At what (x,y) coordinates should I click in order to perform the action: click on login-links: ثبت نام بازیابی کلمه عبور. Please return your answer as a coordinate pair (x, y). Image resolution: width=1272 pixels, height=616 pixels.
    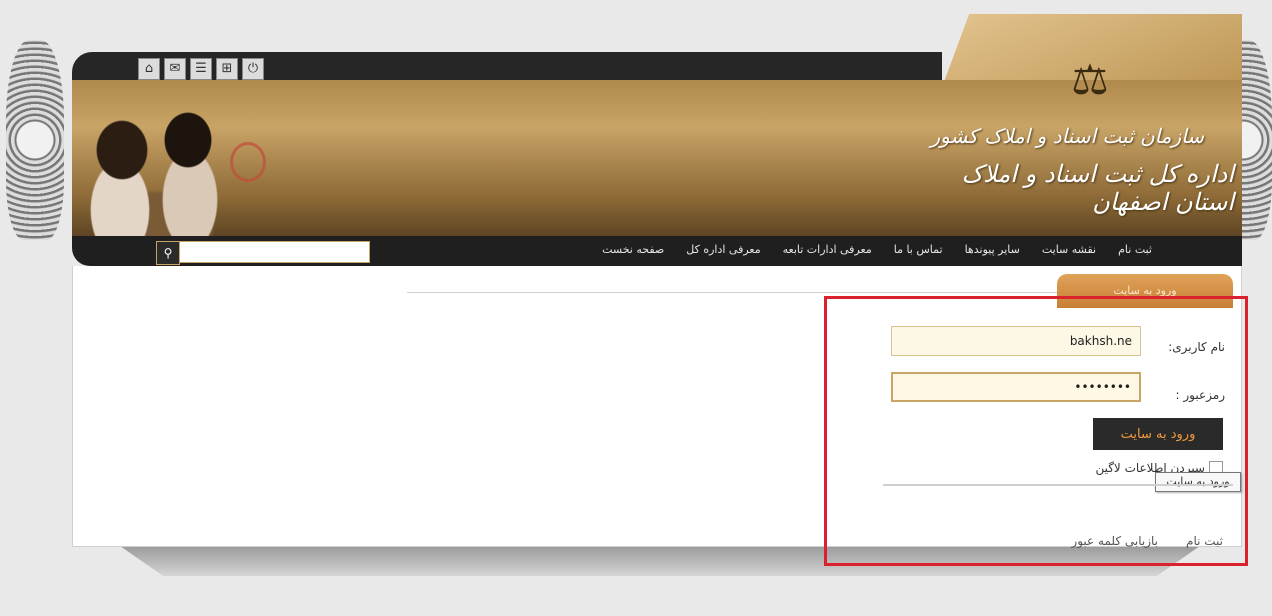
    Looking at the image, I should click on (1098, 541).